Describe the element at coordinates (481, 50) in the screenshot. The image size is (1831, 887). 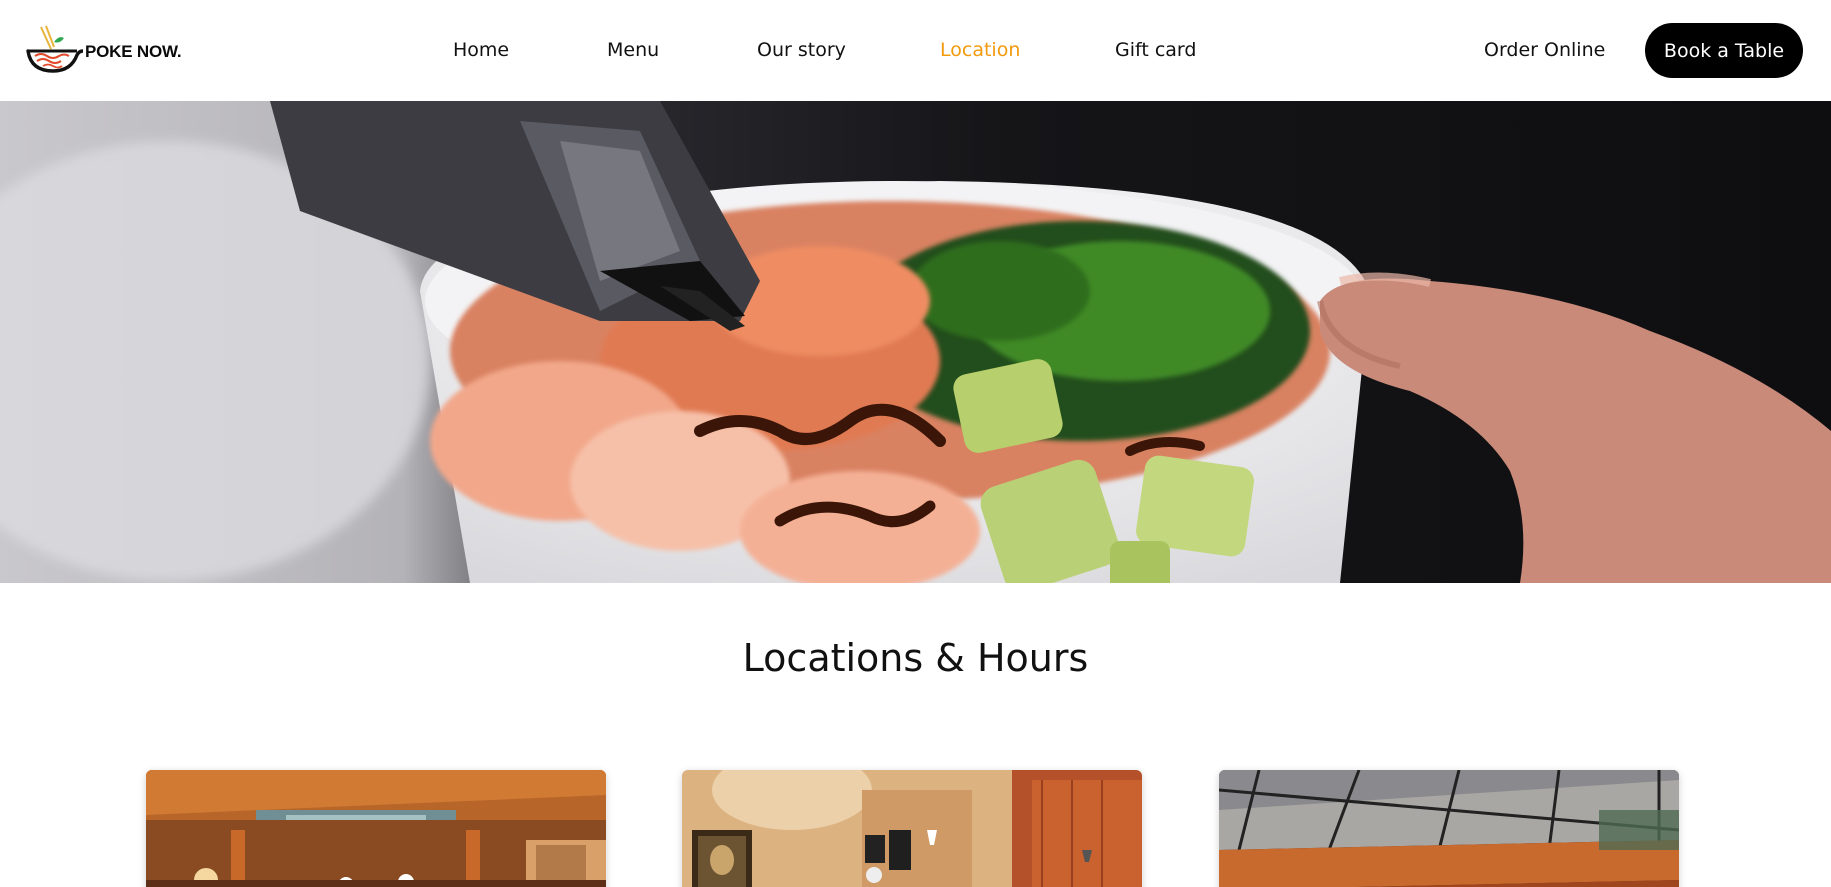
I see `nav-home: Home` at that location.